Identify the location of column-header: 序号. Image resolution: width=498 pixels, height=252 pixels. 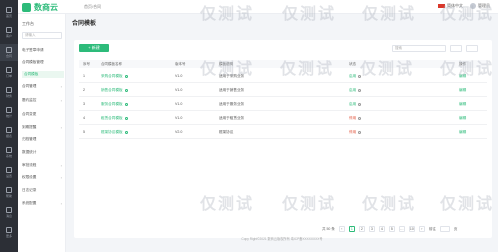
(86, 64).